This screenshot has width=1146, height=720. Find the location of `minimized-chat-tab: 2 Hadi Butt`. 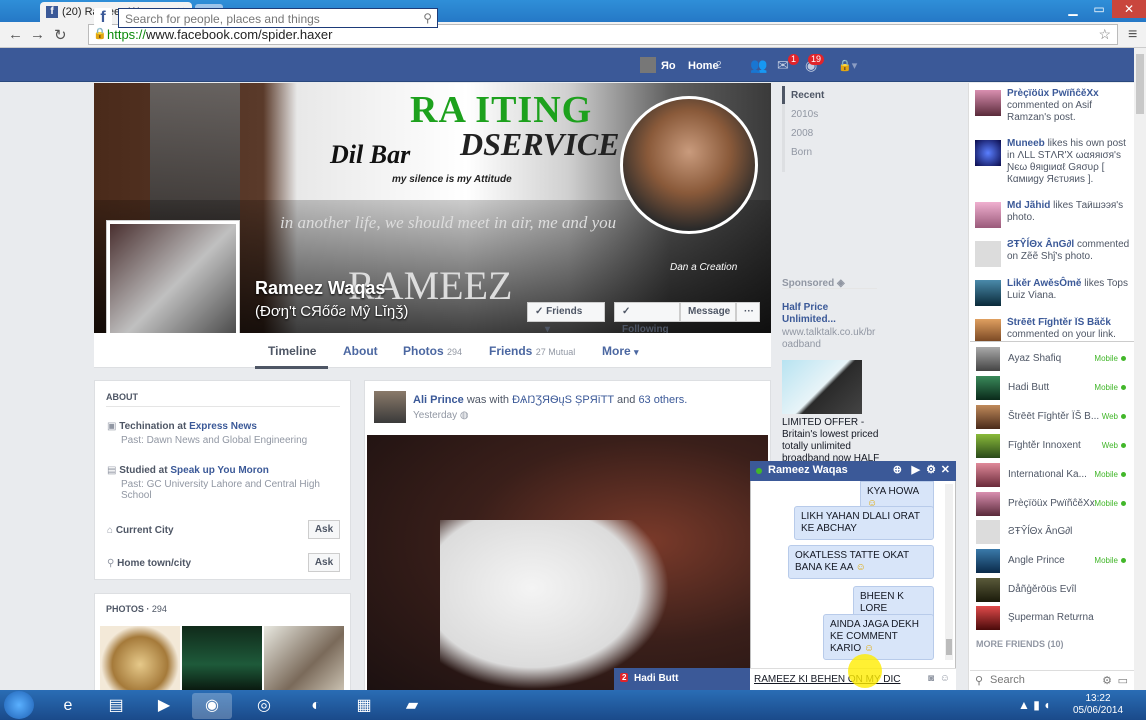

minimized-chat-tab: 2 Hadi Butt is located at coordinates (682, 679).